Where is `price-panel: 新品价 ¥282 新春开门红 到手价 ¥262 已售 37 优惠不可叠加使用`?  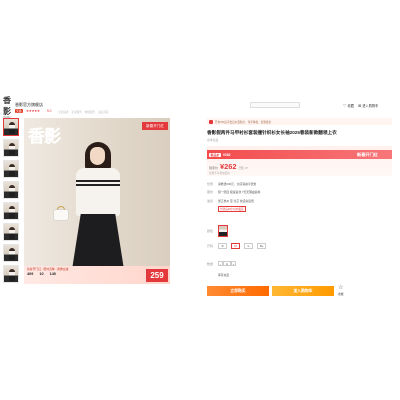 price-panel: 新品价 ¥282 新春开门红 到手价 ¥262 已售 37 优惠不可叠加使用 is located at coordinates (299, 161).